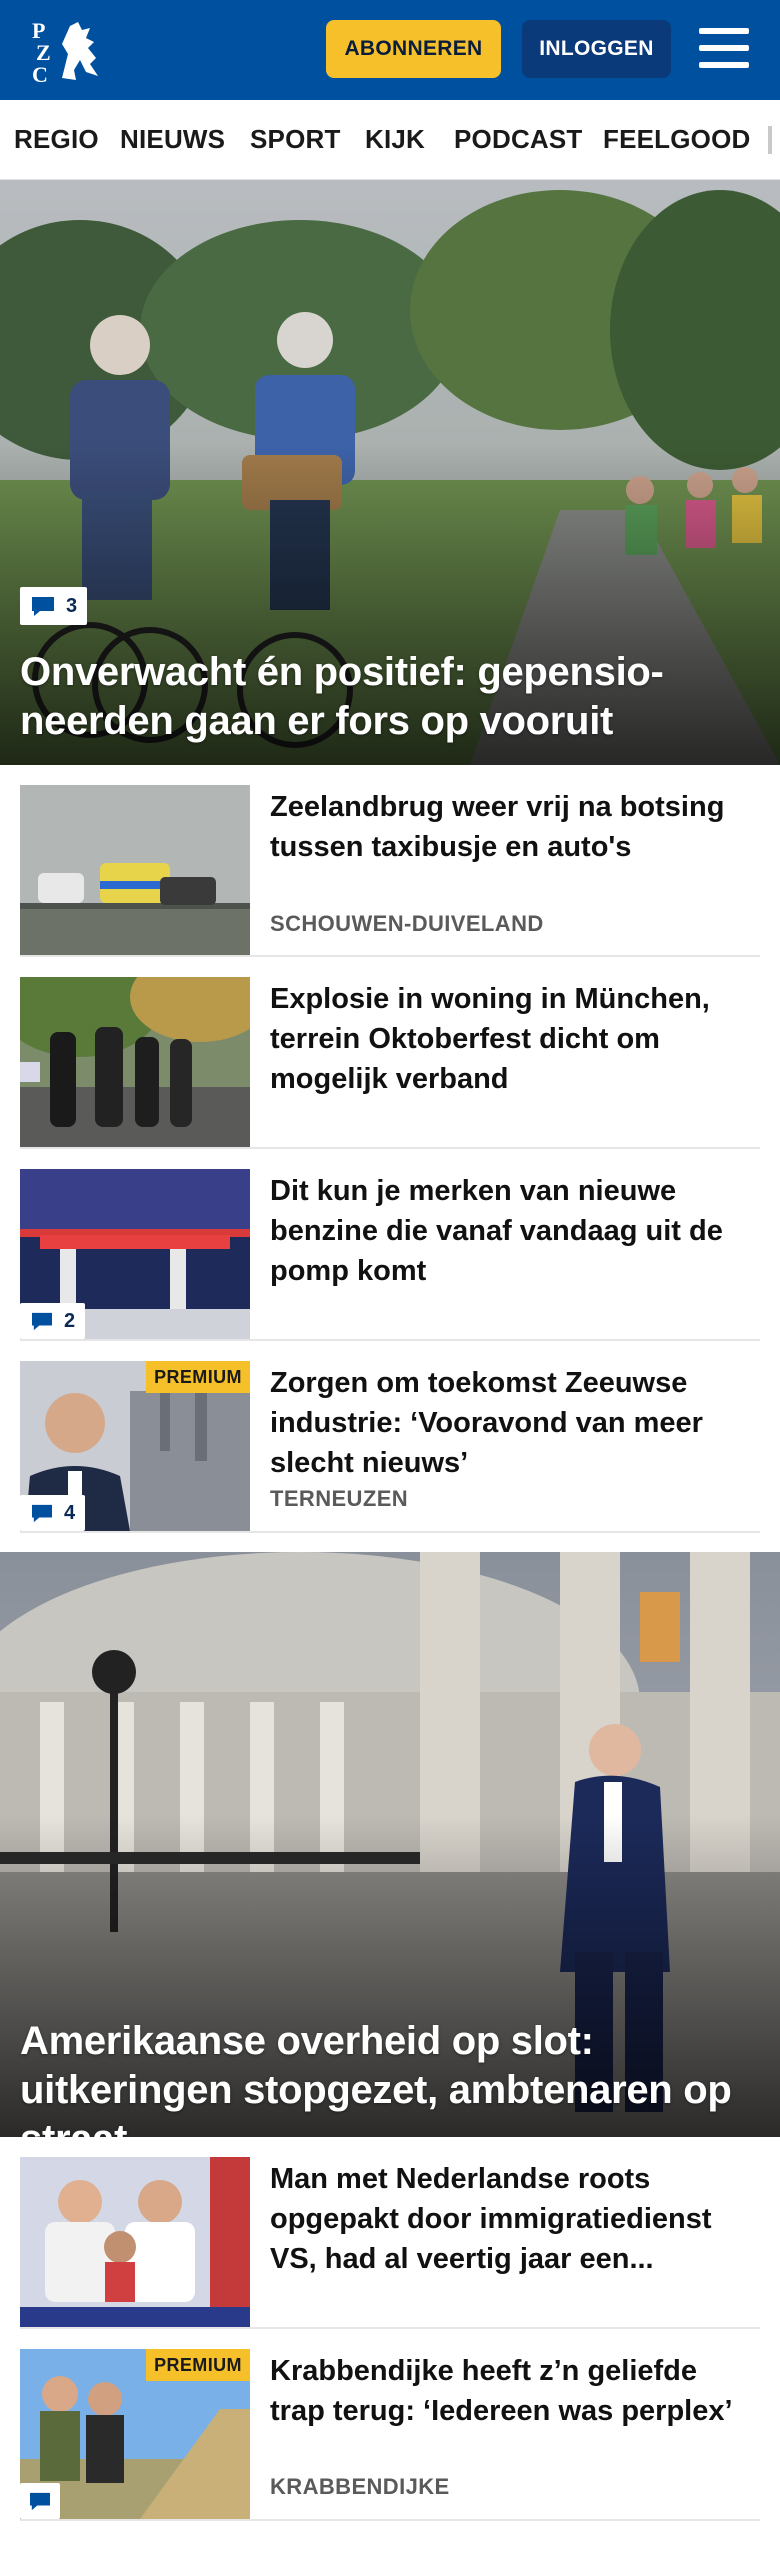  I want to click on nav-item-kijk: KIJK, so click(395, 139).